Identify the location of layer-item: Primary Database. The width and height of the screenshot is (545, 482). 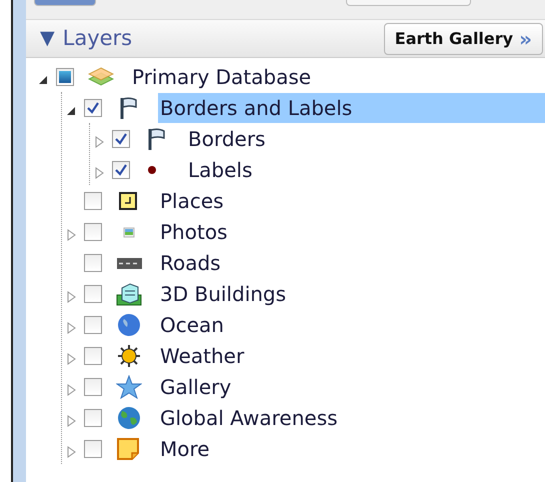
(222, 77).